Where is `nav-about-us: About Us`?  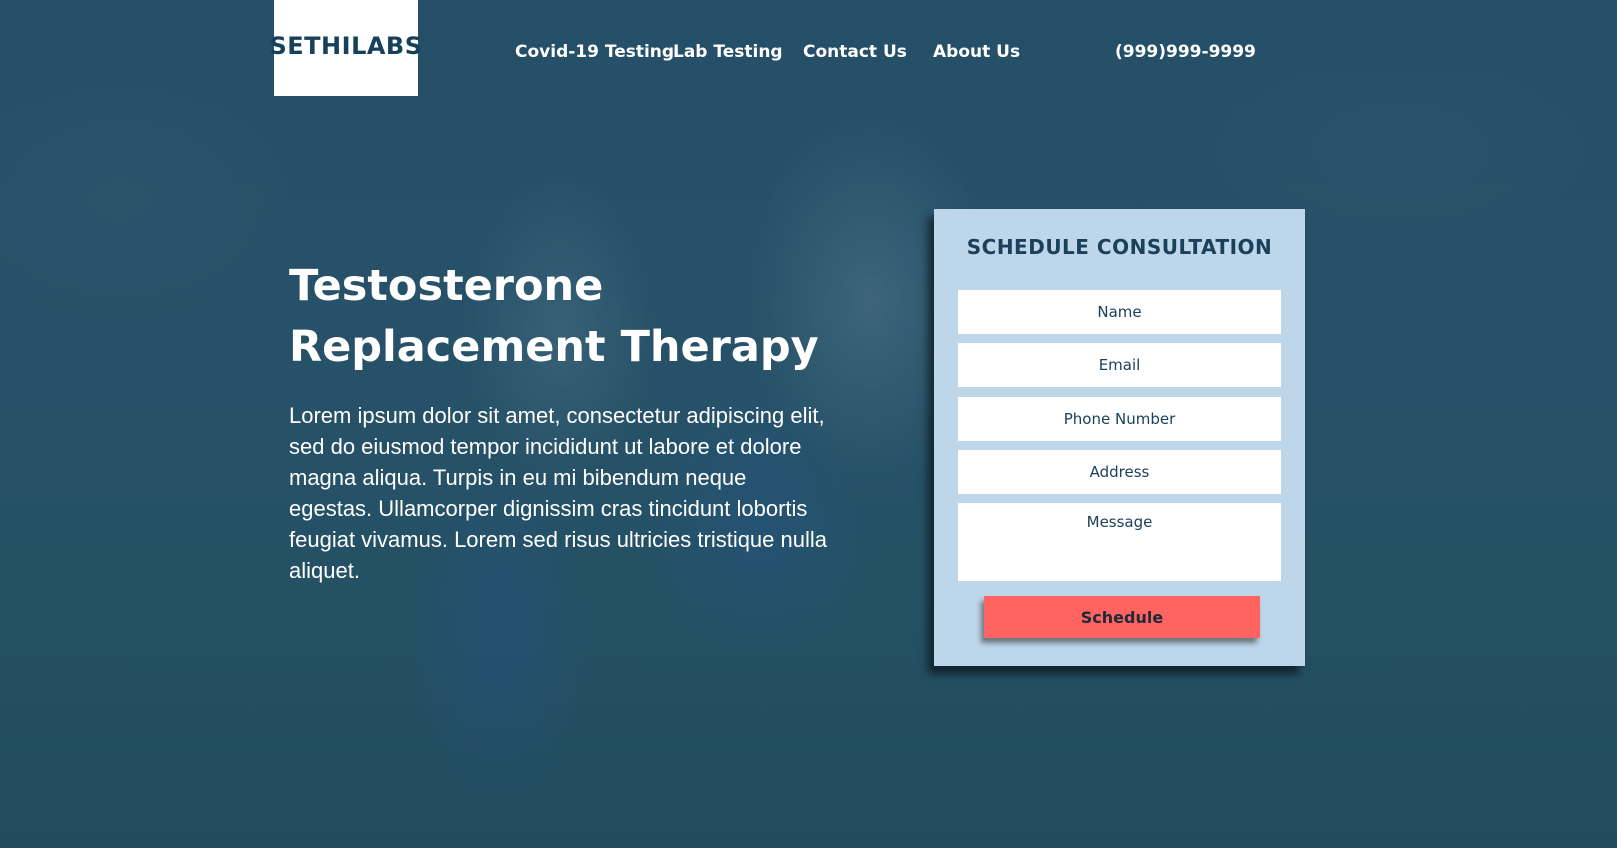 nav-about-us: About Us is located at coordinates (976, 52).